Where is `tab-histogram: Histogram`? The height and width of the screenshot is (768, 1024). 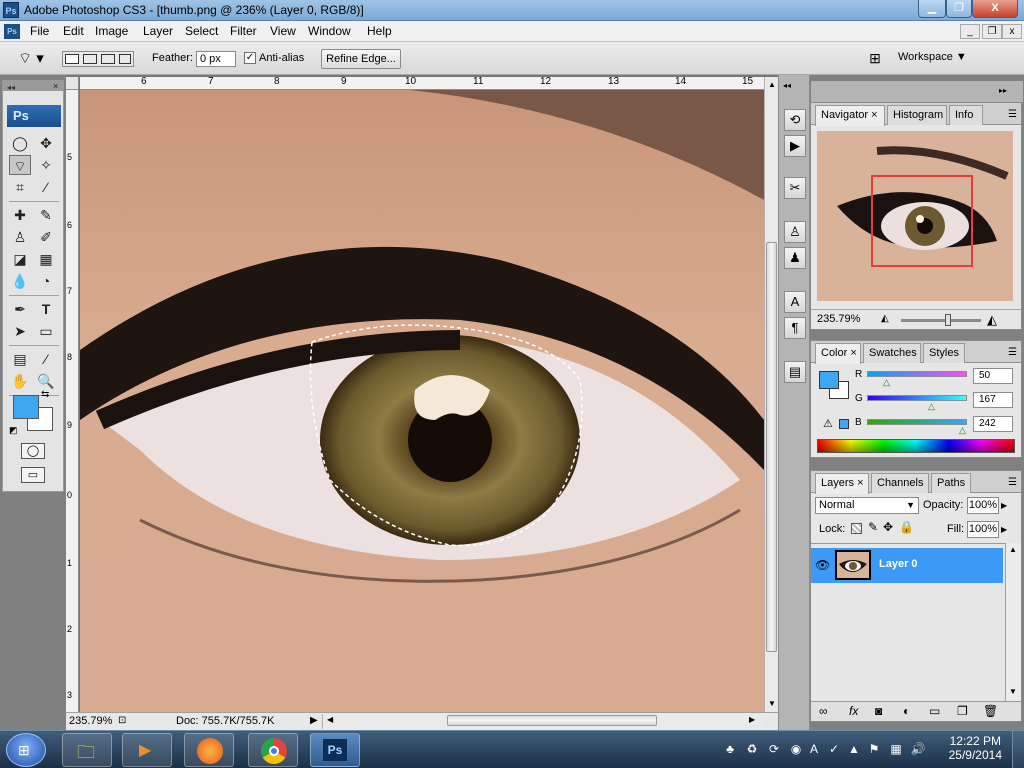
tab-histogram: Histogram is located at coordinates (917, 115).